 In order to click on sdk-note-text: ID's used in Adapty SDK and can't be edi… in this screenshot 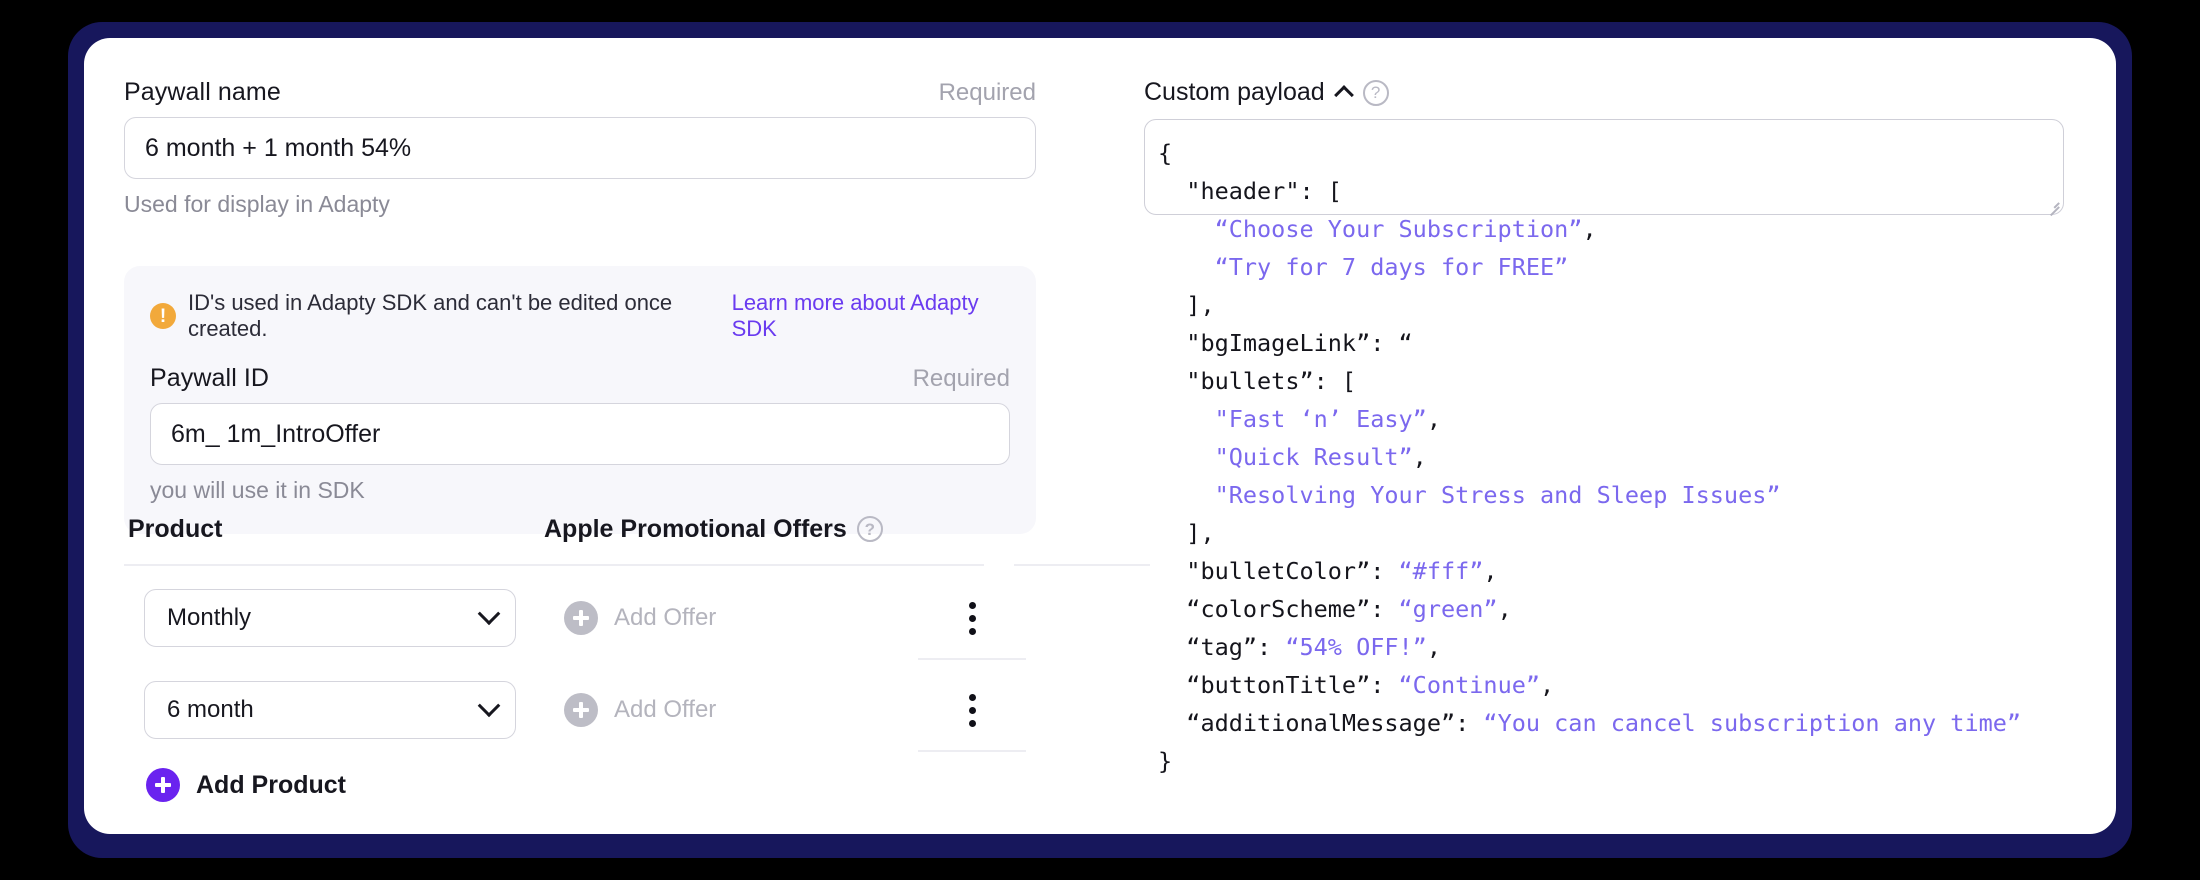, I will do `click(430, 315)`.